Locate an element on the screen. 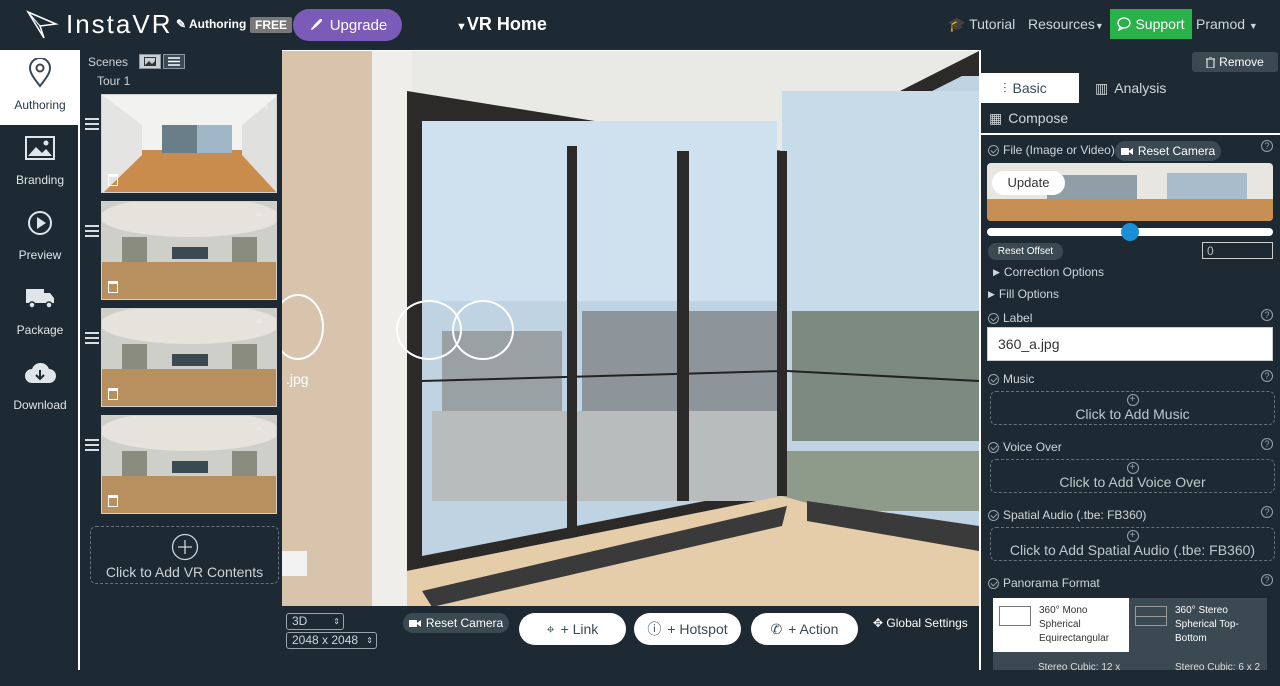 The image size is (1280, 686). nav-preview: Preview is located at coordinates (40, 237).